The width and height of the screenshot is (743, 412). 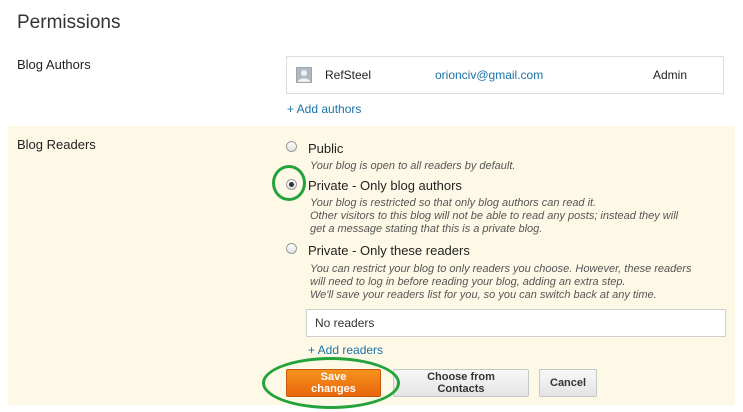 What do you see at coordinates (333, 383) in the screenshot?
I see `save-changes-button: Save changes` at bounding box center [333, 383].